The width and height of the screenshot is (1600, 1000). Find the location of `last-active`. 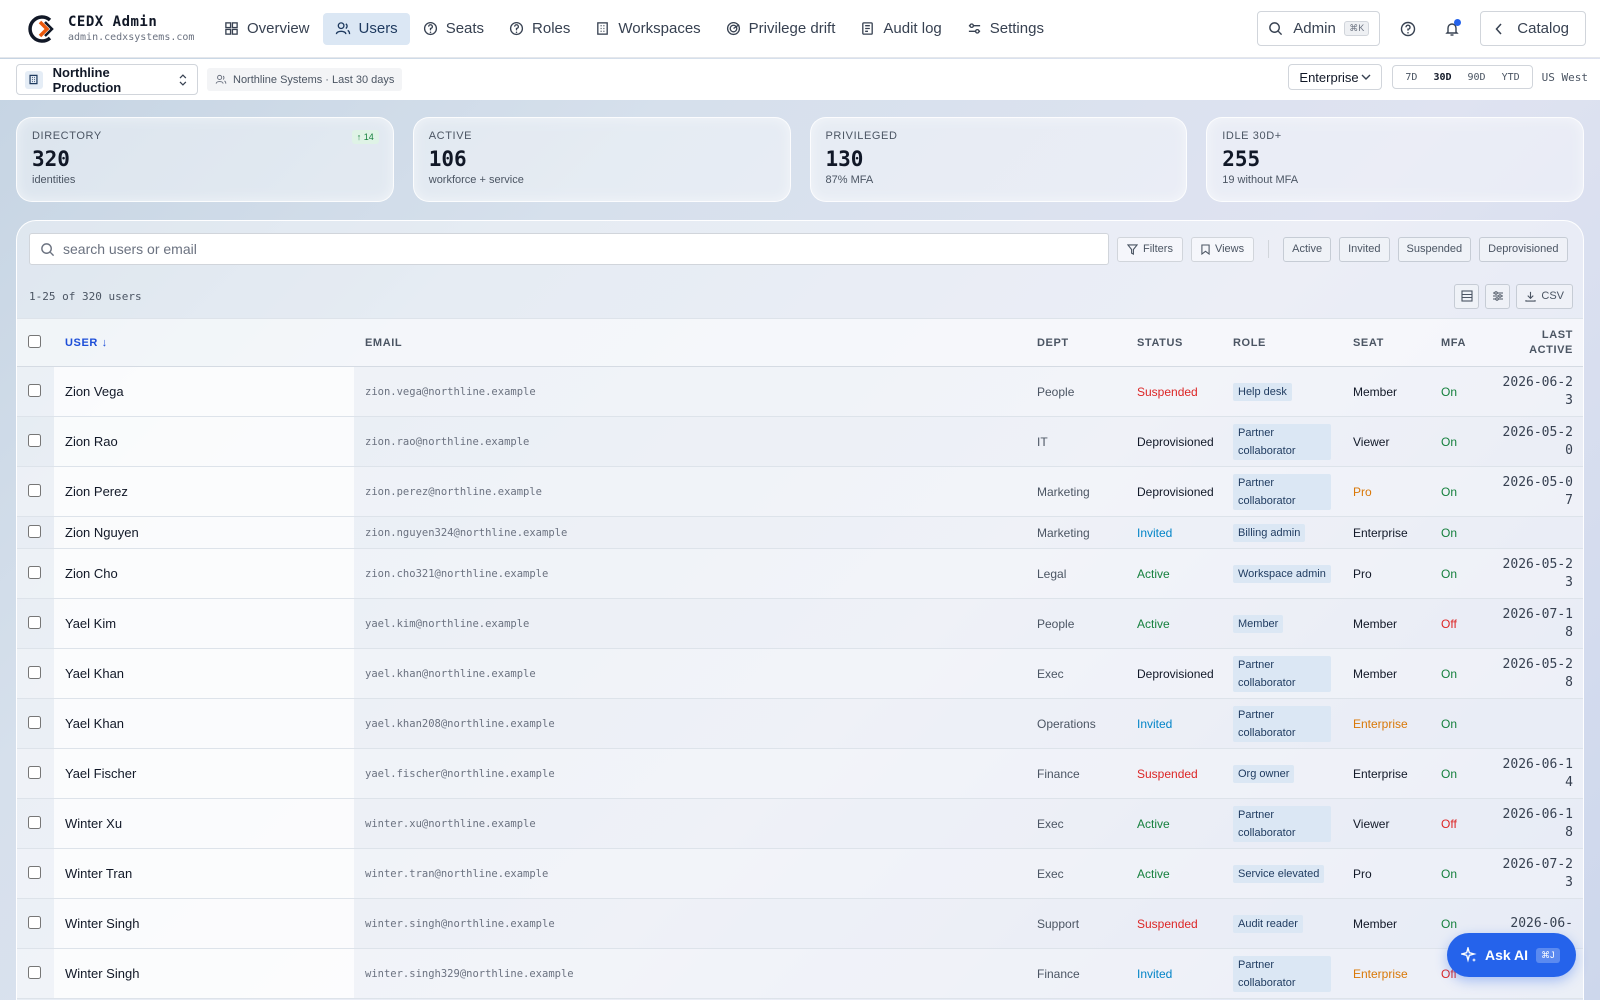

last-active is located at coordinates (1536, 532).